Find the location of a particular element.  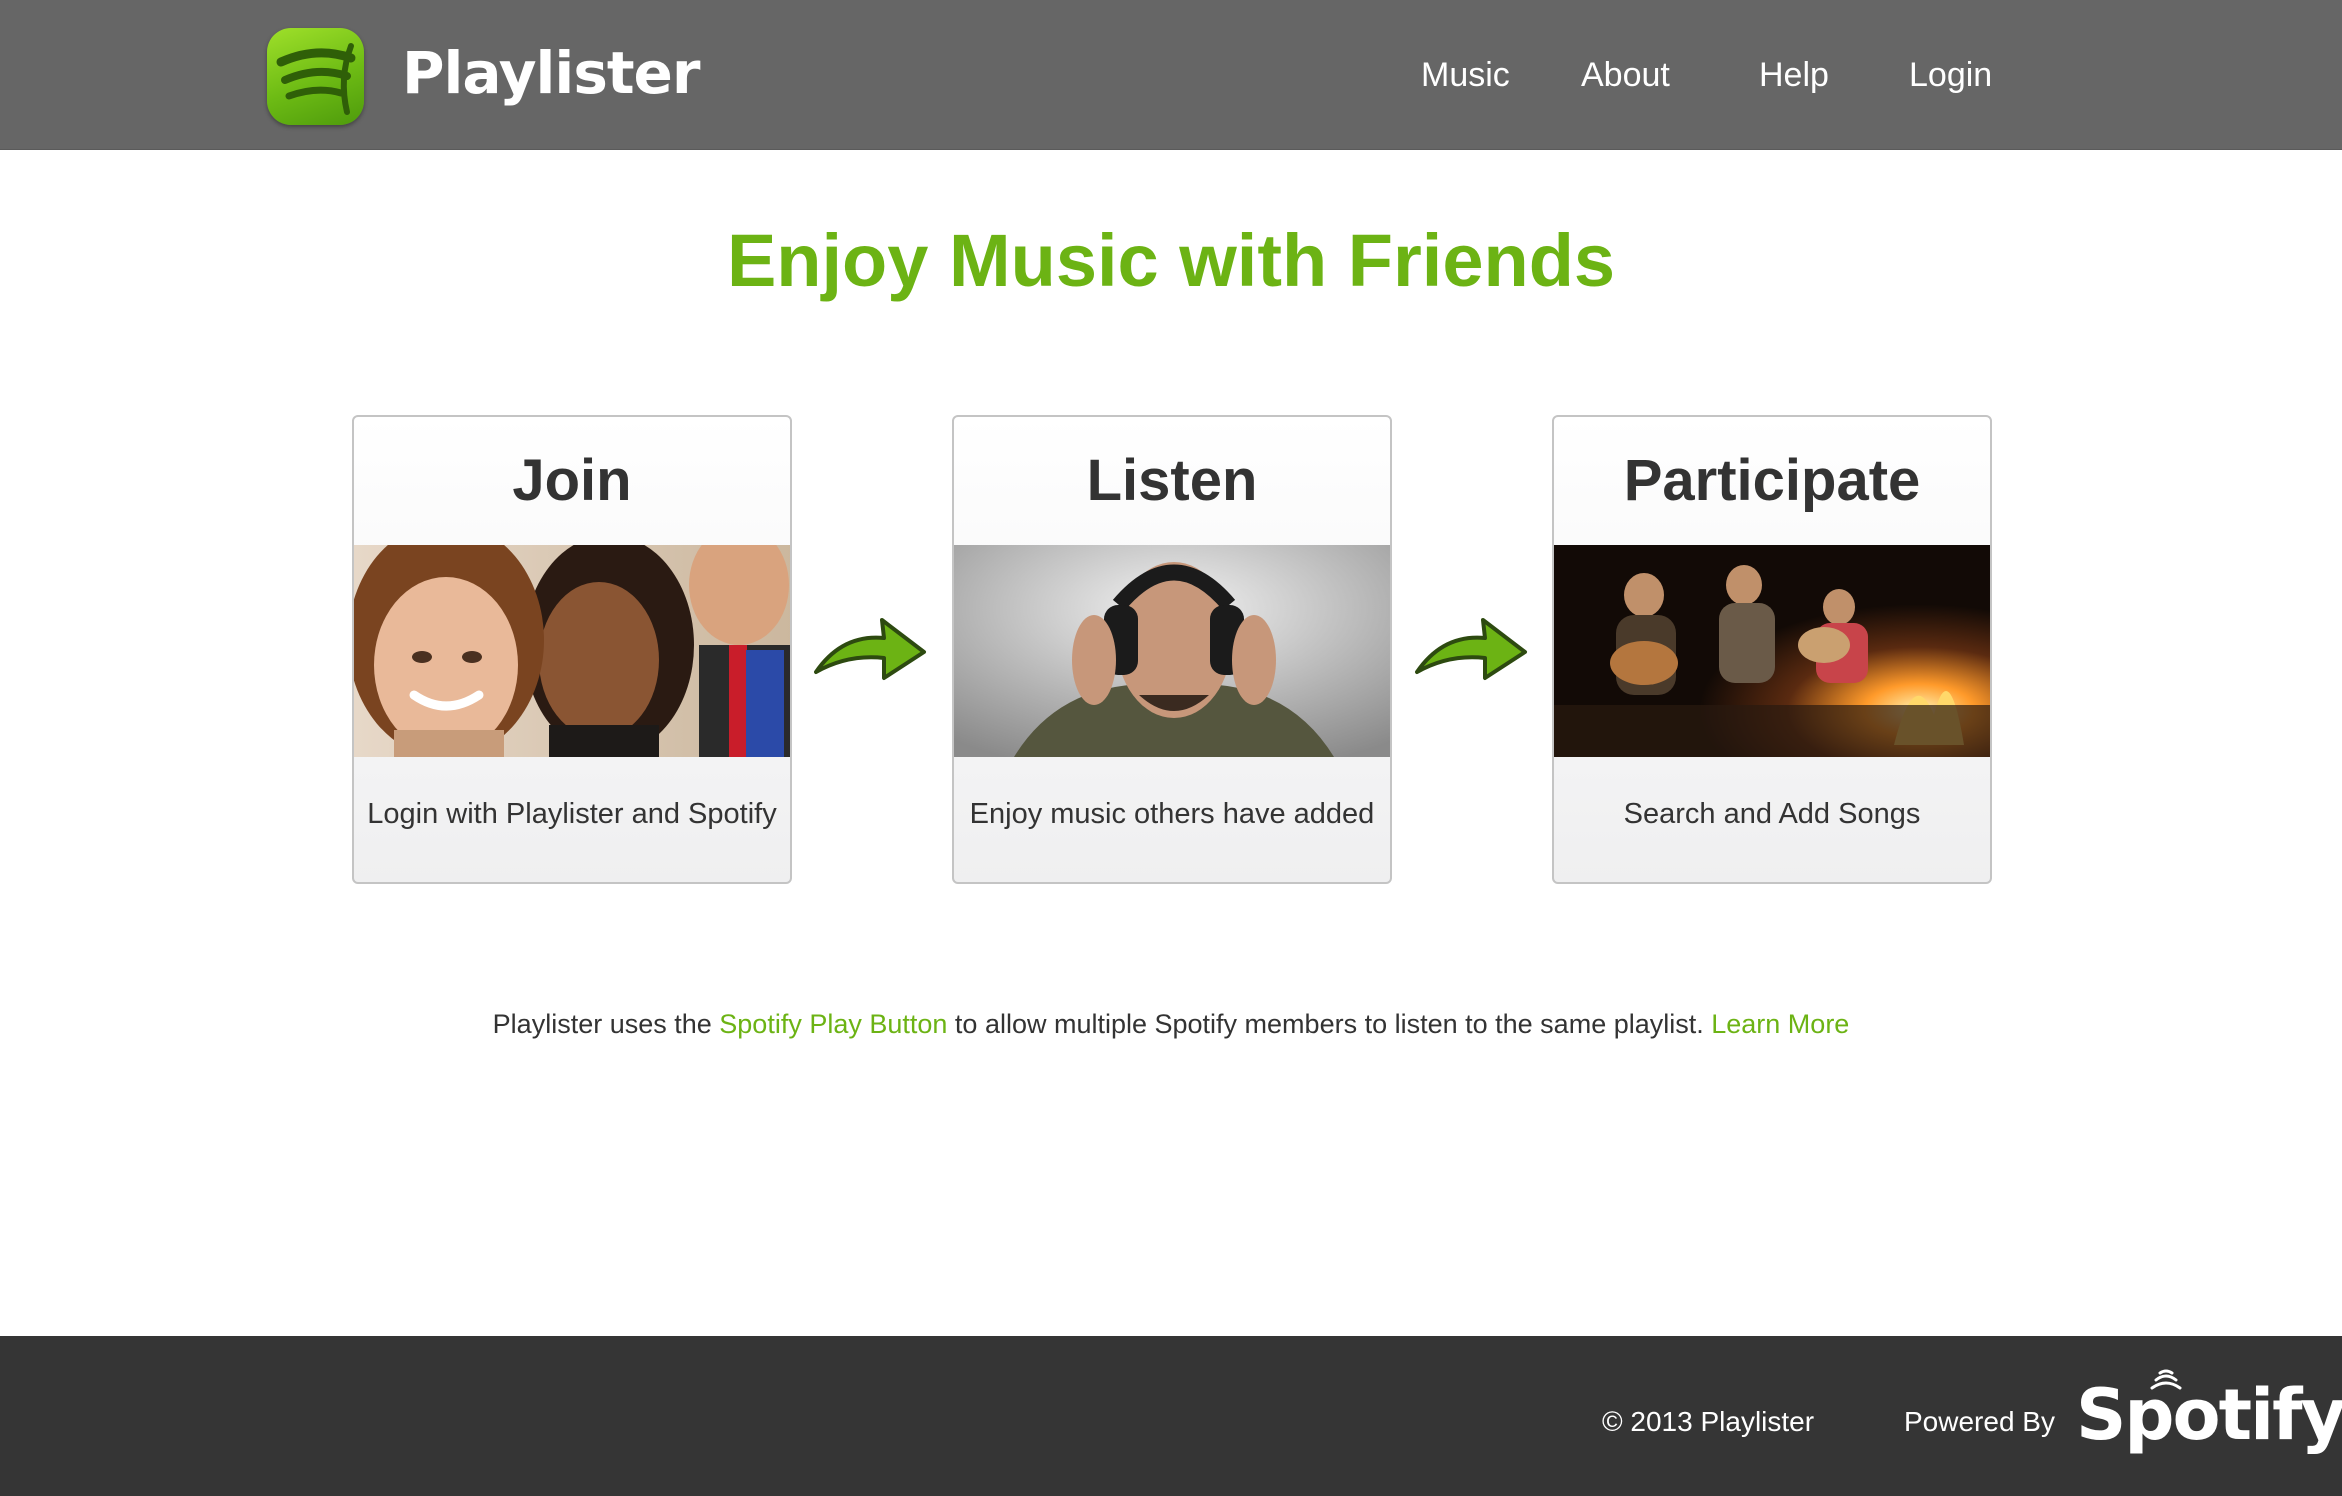

campfire-photo is located at coordinates (1772, 651).